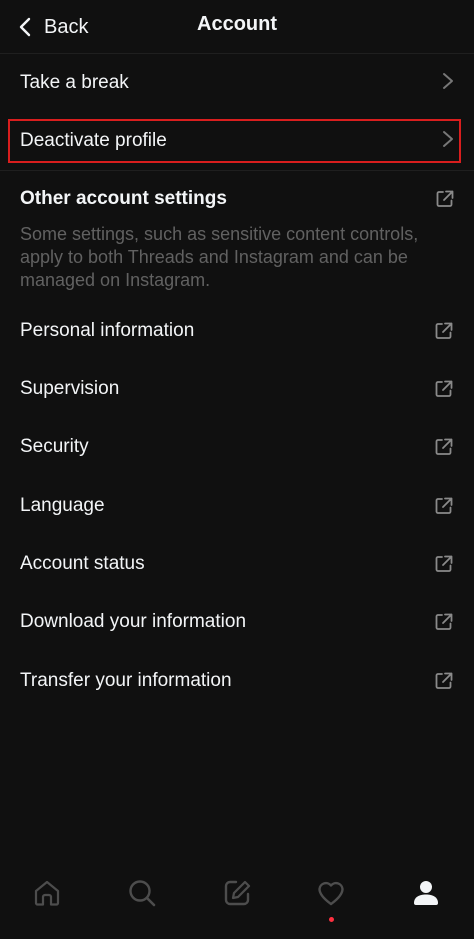  What do you see at coordinates (237, 681) in the screenshot?
I see `transfer-information-row: Transfer your information` at bounding box center [237, 681].